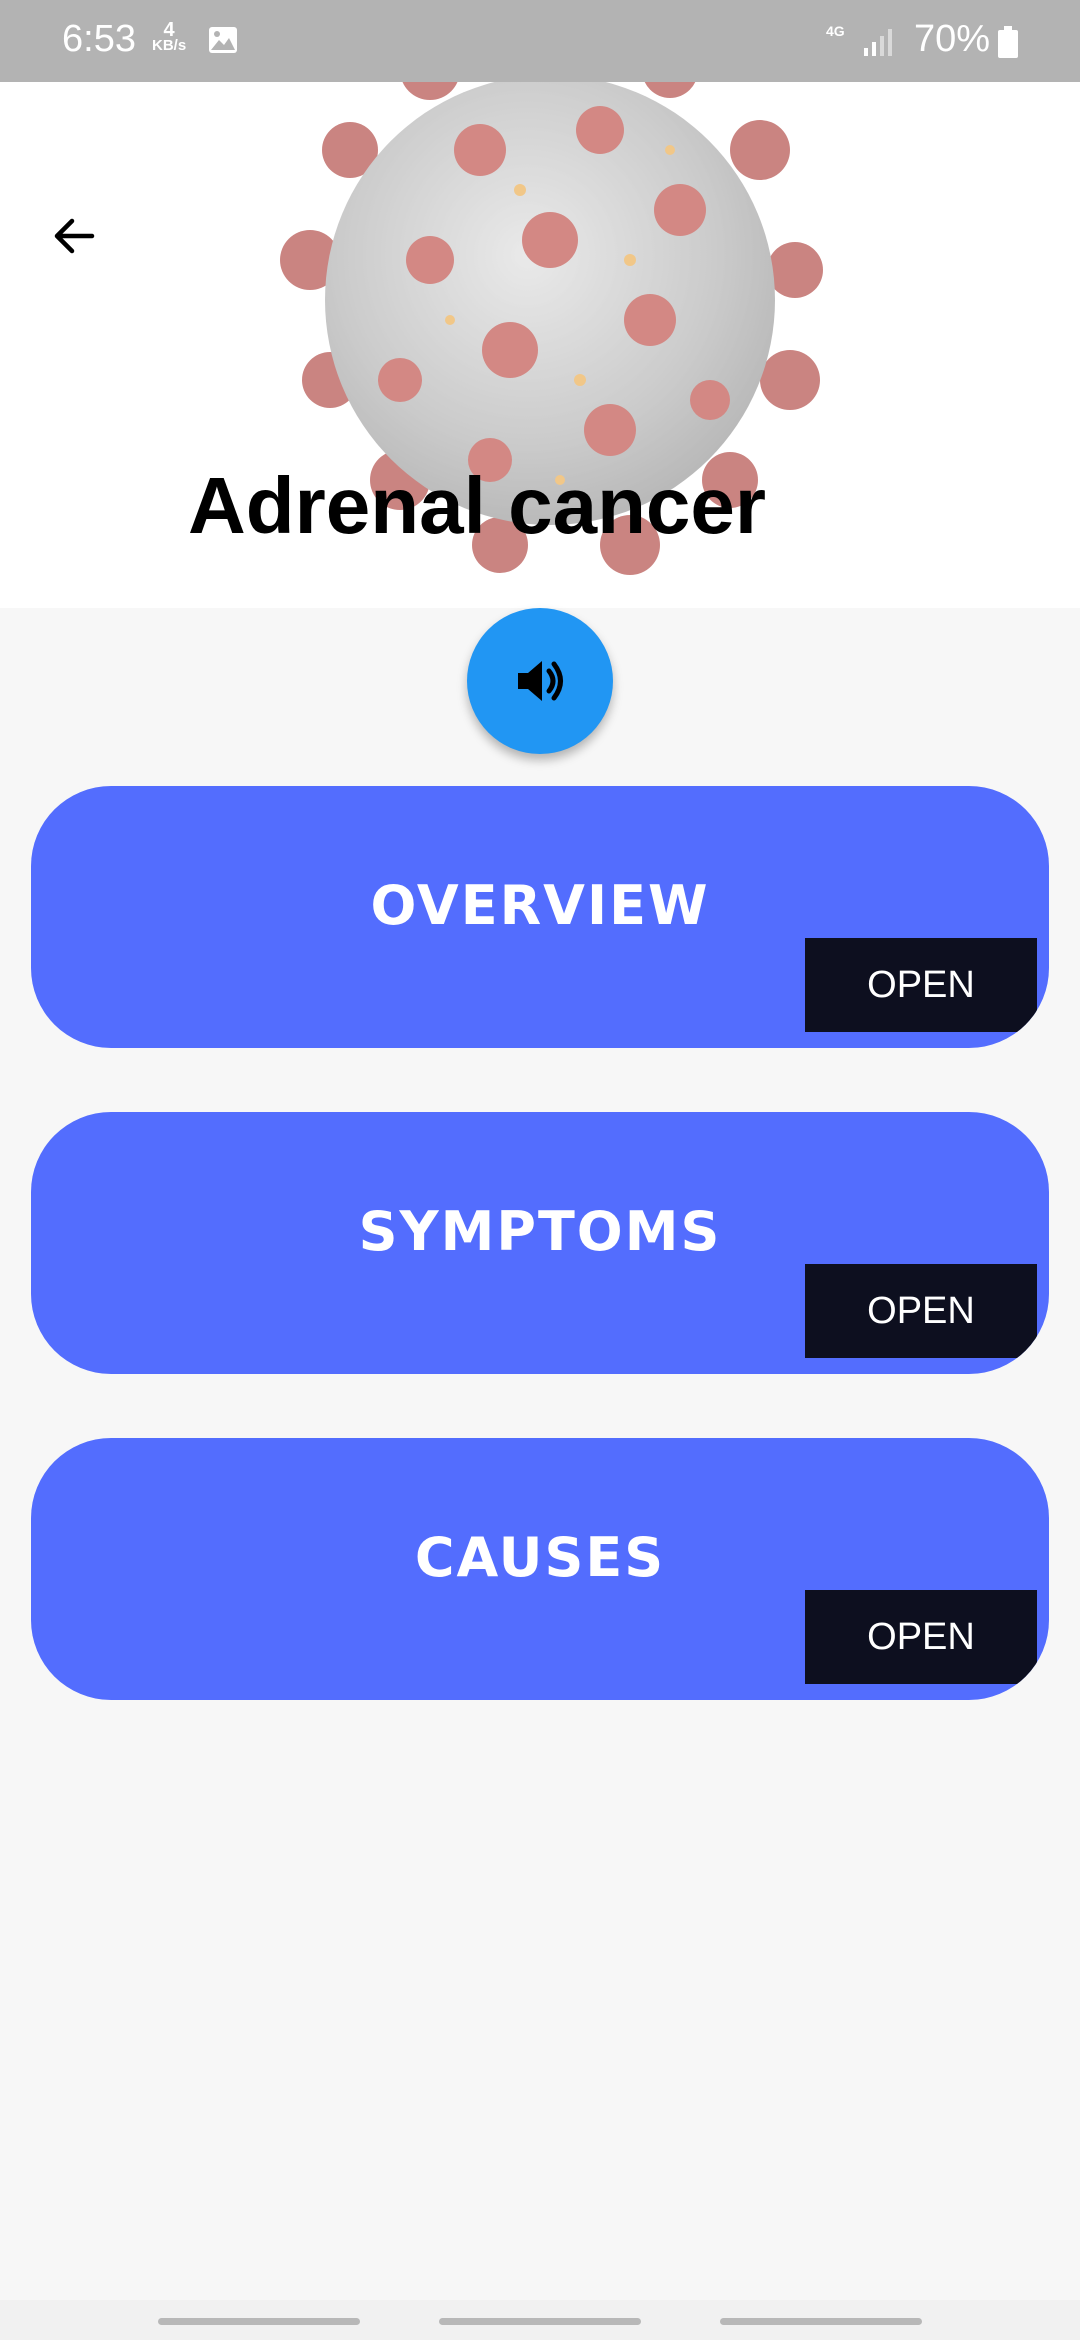  Describe the element at coordinates (1008, 42) in the screenshot. I see `battery-icon` at that location.